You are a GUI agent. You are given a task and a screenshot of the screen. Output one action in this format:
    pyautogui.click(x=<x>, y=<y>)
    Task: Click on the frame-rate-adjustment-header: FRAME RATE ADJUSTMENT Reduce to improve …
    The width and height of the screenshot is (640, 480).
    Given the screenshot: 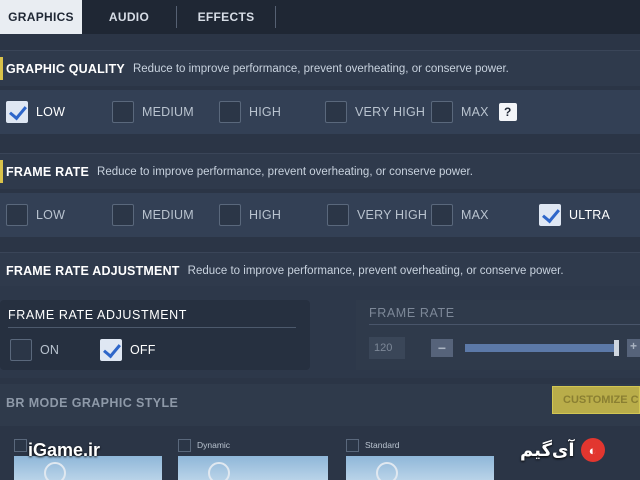 What is the action you would take?
    pyautogui.click(x=320, y=270)
    